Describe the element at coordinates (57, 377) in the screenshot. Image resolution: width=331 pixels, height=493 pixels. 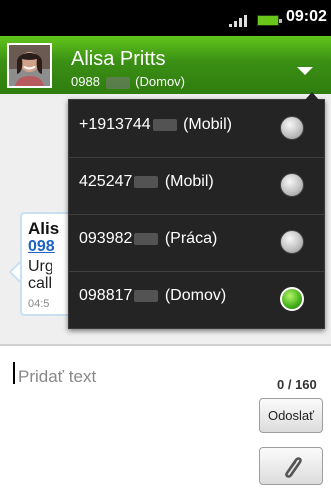
I see `message-input-placeholder: Pridať text` at that location.